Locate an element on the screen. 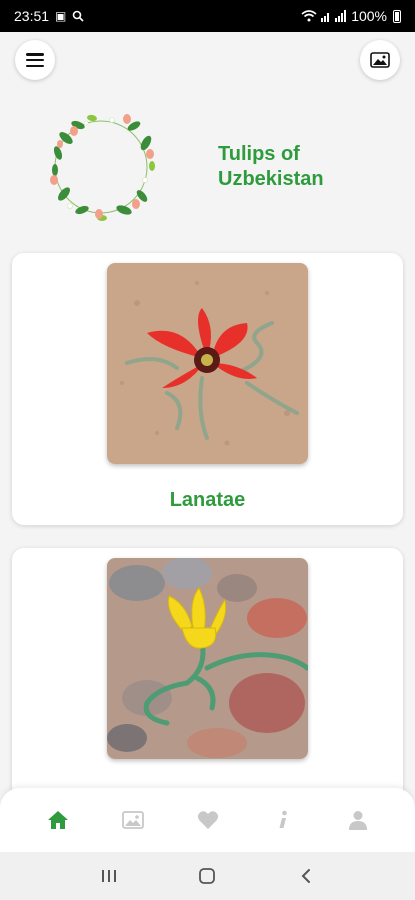 The height and width of the screenshot is (900, 415). wifi-icon is located at coordinates (309, 16).